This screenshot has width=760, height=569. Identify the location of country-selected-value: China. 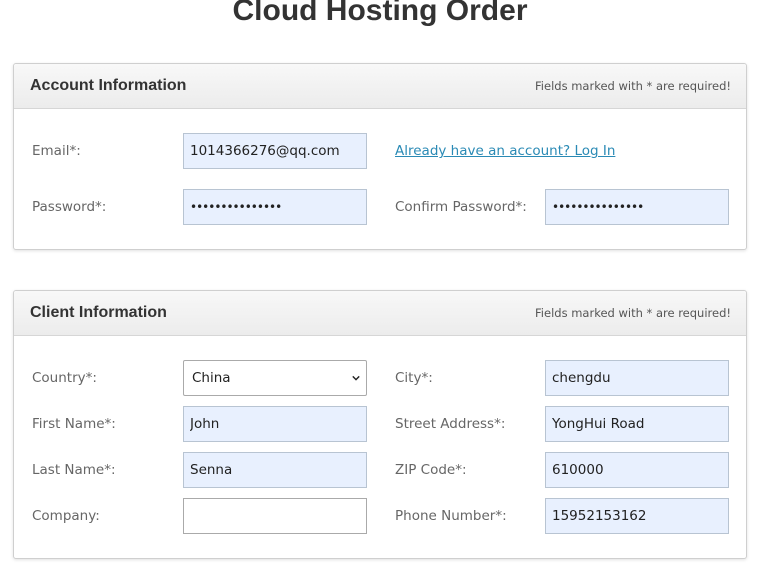
(211, 378).